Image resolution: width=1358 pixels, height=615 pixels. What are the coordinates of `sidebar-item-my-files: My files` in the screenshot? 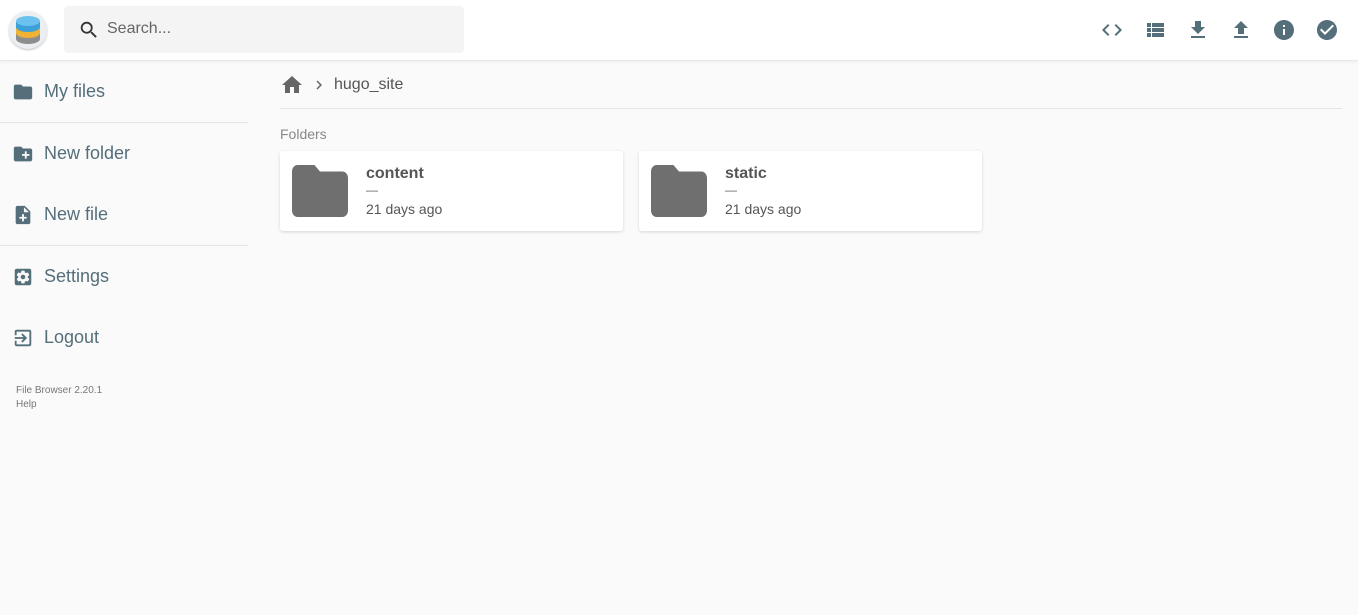 It's located at (124, 91).